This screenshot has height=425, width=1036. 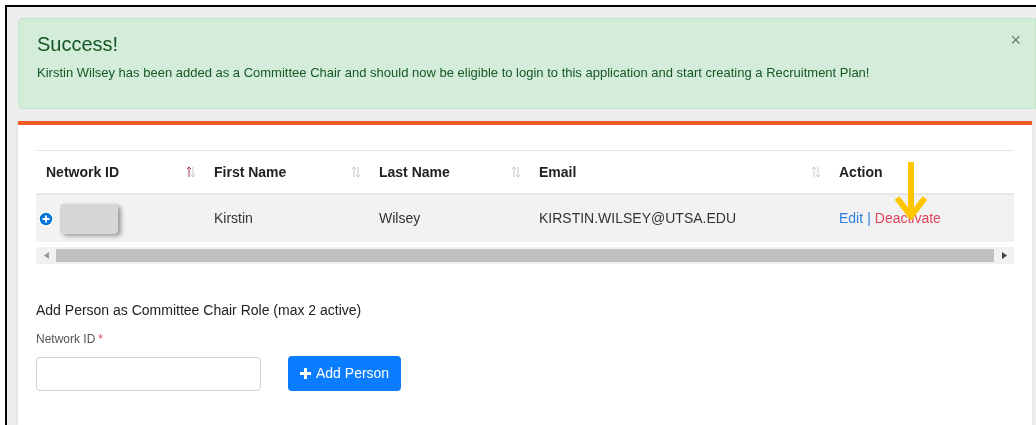 What do you see at coordinates (250, 172) in the screenshot?
I see `column-header: First Name` at bounding box center [250, 172].